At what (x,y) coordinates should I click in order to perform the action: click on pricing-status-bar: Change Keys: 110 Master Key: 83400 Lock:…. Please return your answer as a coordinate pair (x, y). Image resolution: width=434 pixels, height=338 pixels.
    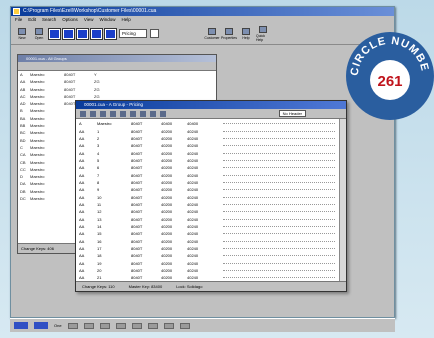
    Looking at the image, I should click on (211, 286).